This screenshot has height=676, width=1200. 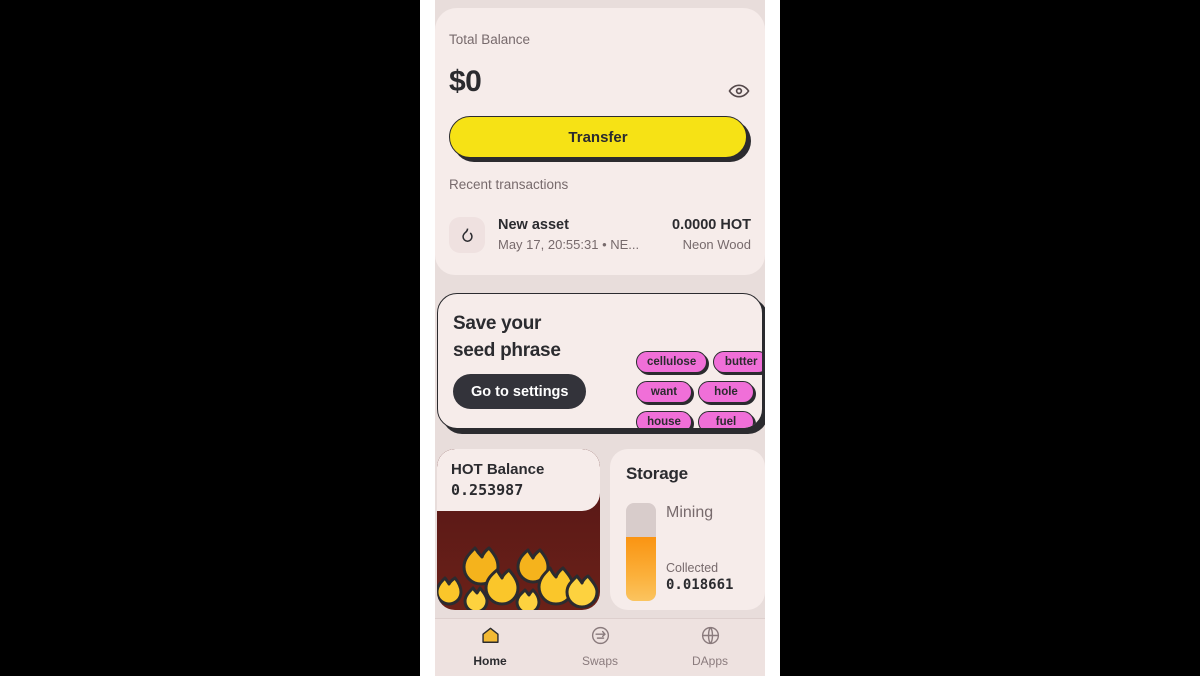 What do you see at coordinates (690, 512) in the screenshot?
I see `mining-label: Mining` at bounding box center [690, 512].